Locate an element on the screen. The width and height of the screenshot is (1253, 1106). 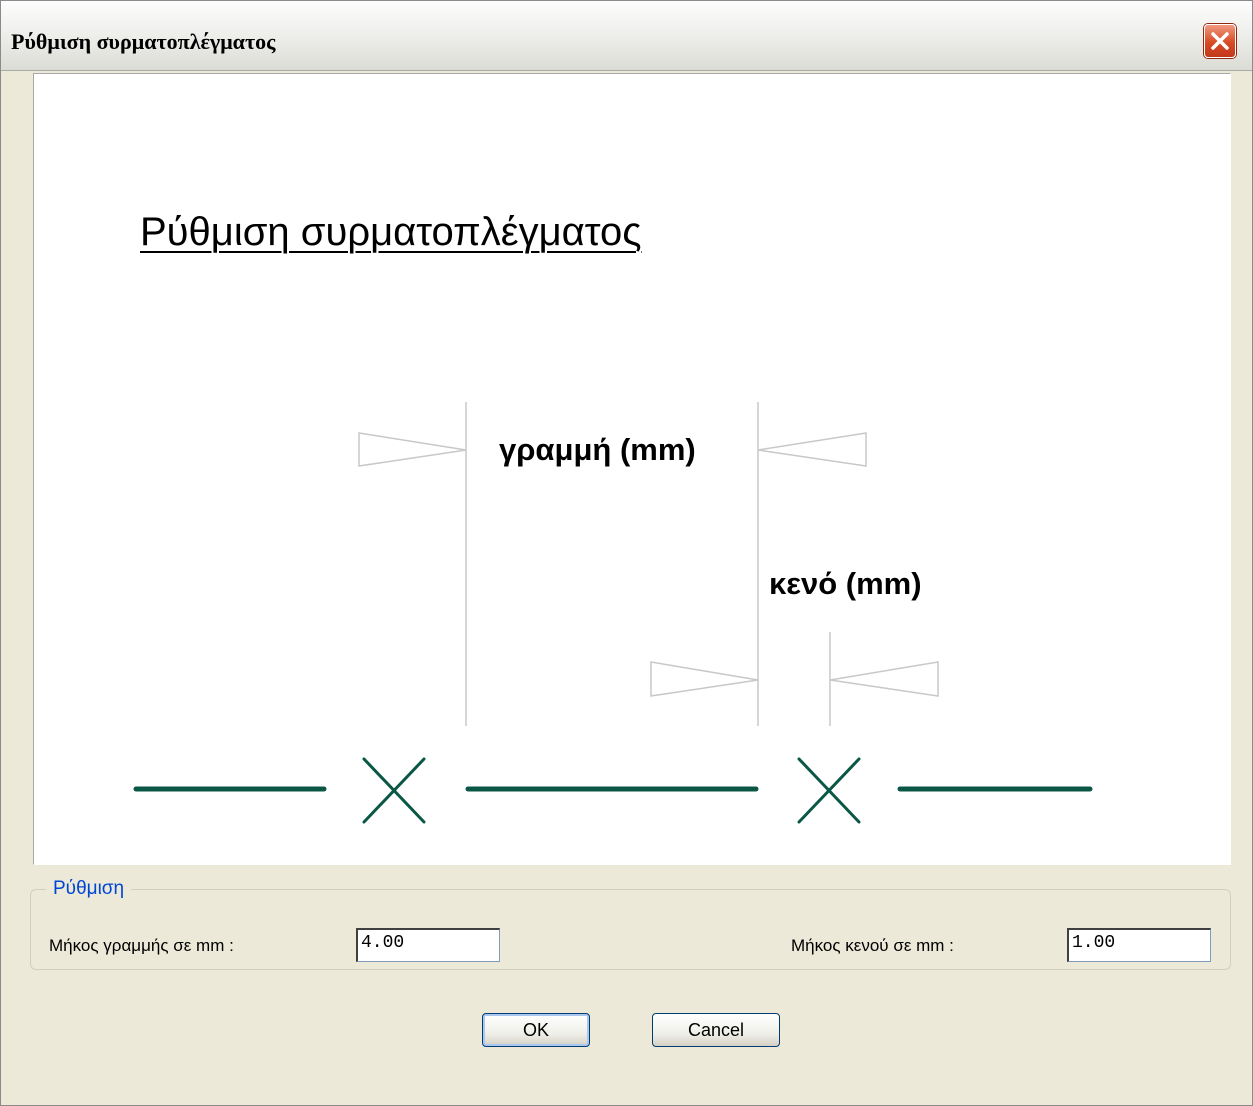
line-length-input: 4.00 is located at coordinates (428, 945).